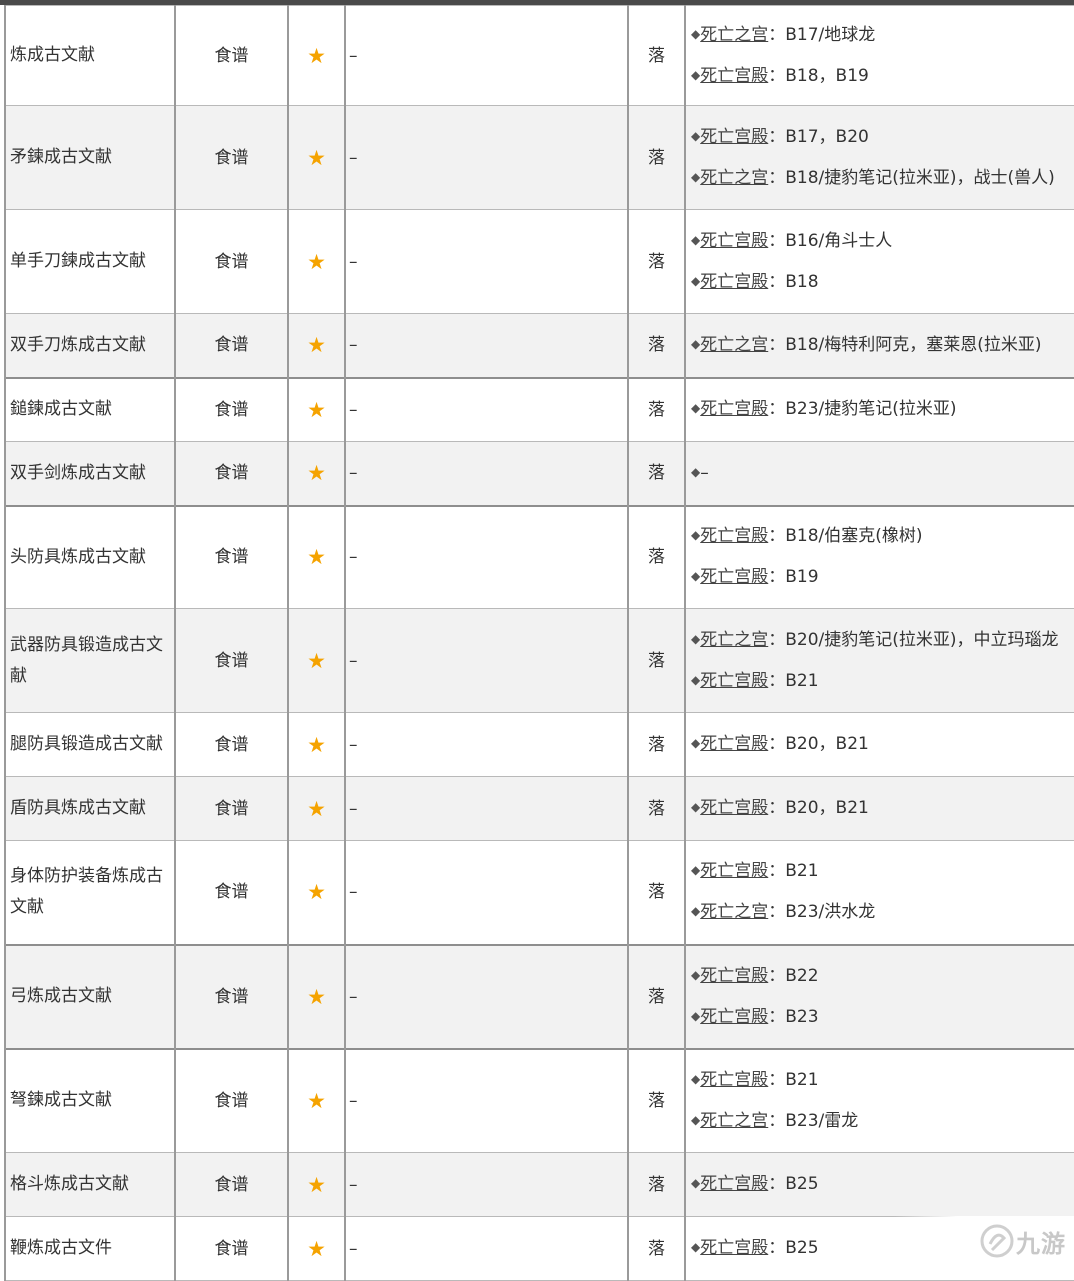 The width and height of the screenshot is (1074, 1281). What do you see at coordinates (997, 1241) in the screenshot?
I see `nine-game-logo-icon` at bounding box center [997, 1241].